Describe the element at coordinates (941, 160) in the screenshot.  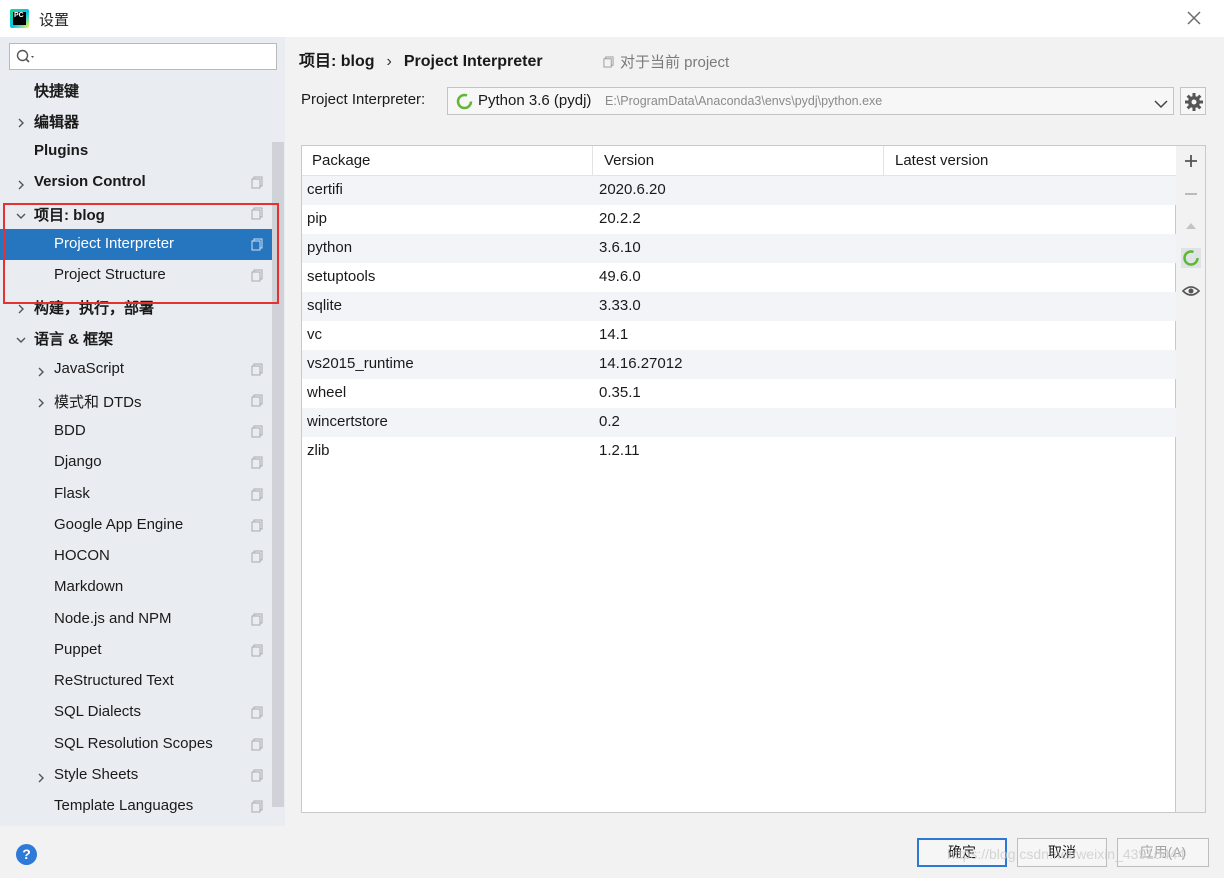
I see `column-header-latest-version: Latest version` at that location.